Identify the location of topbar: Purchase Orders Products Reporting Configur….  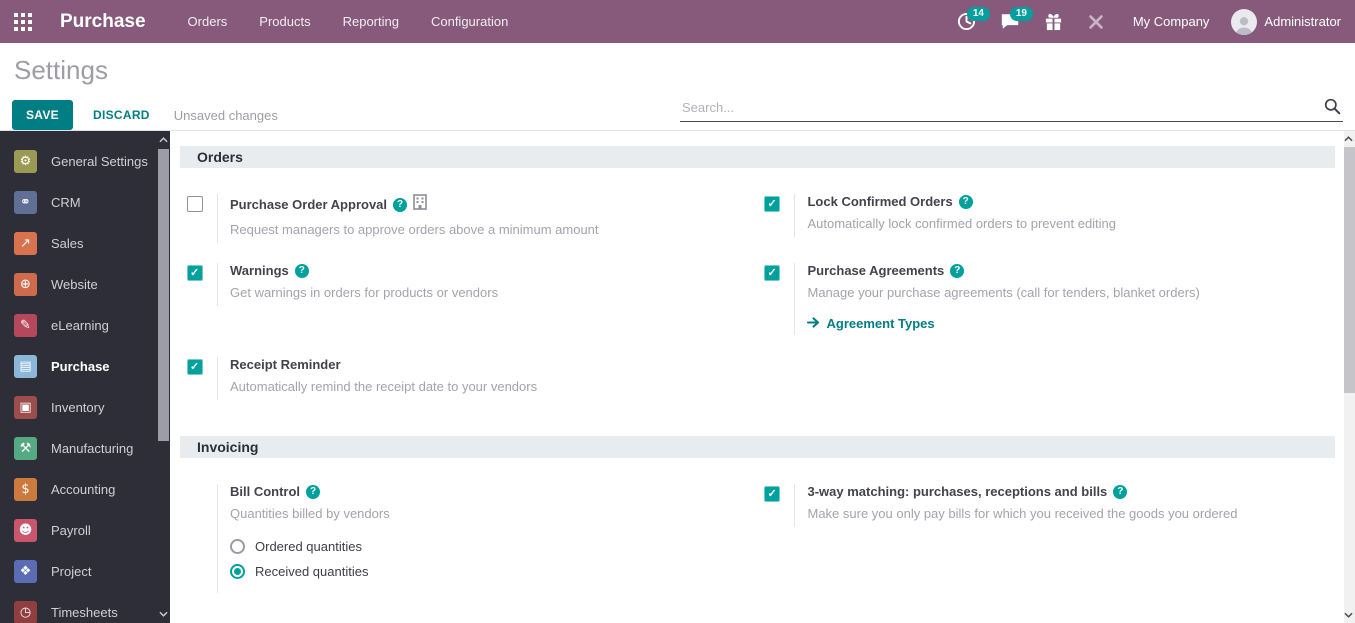
(677, 21).